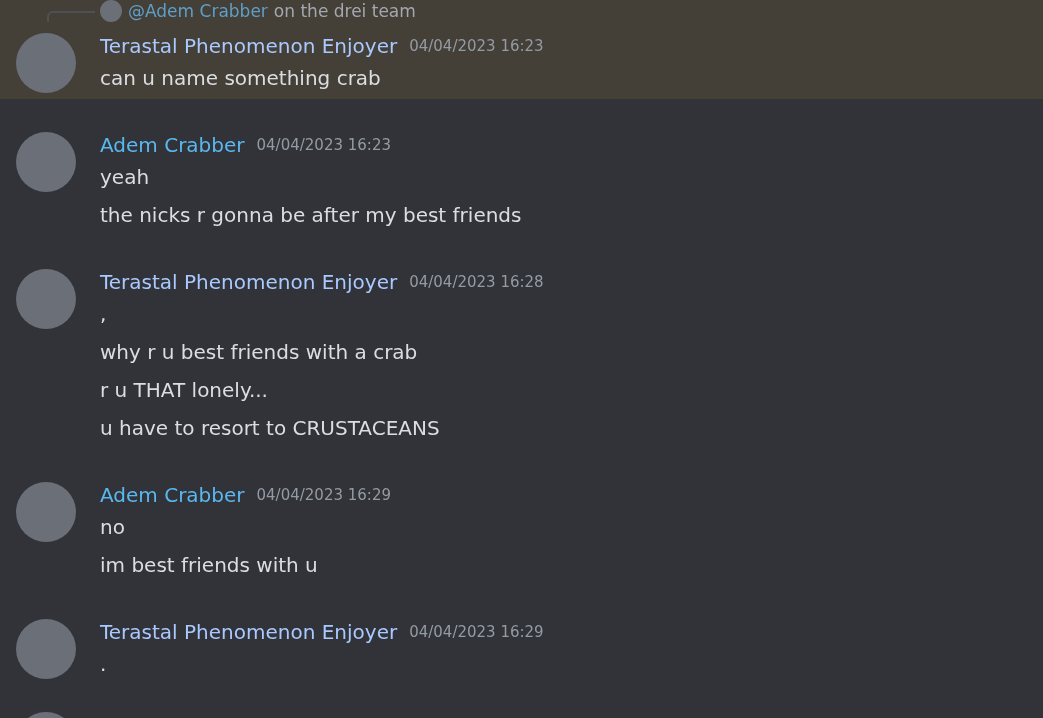 The height and width of the screenshot is (718, 1043). I want to click on message-text: ., so click(103, 664).